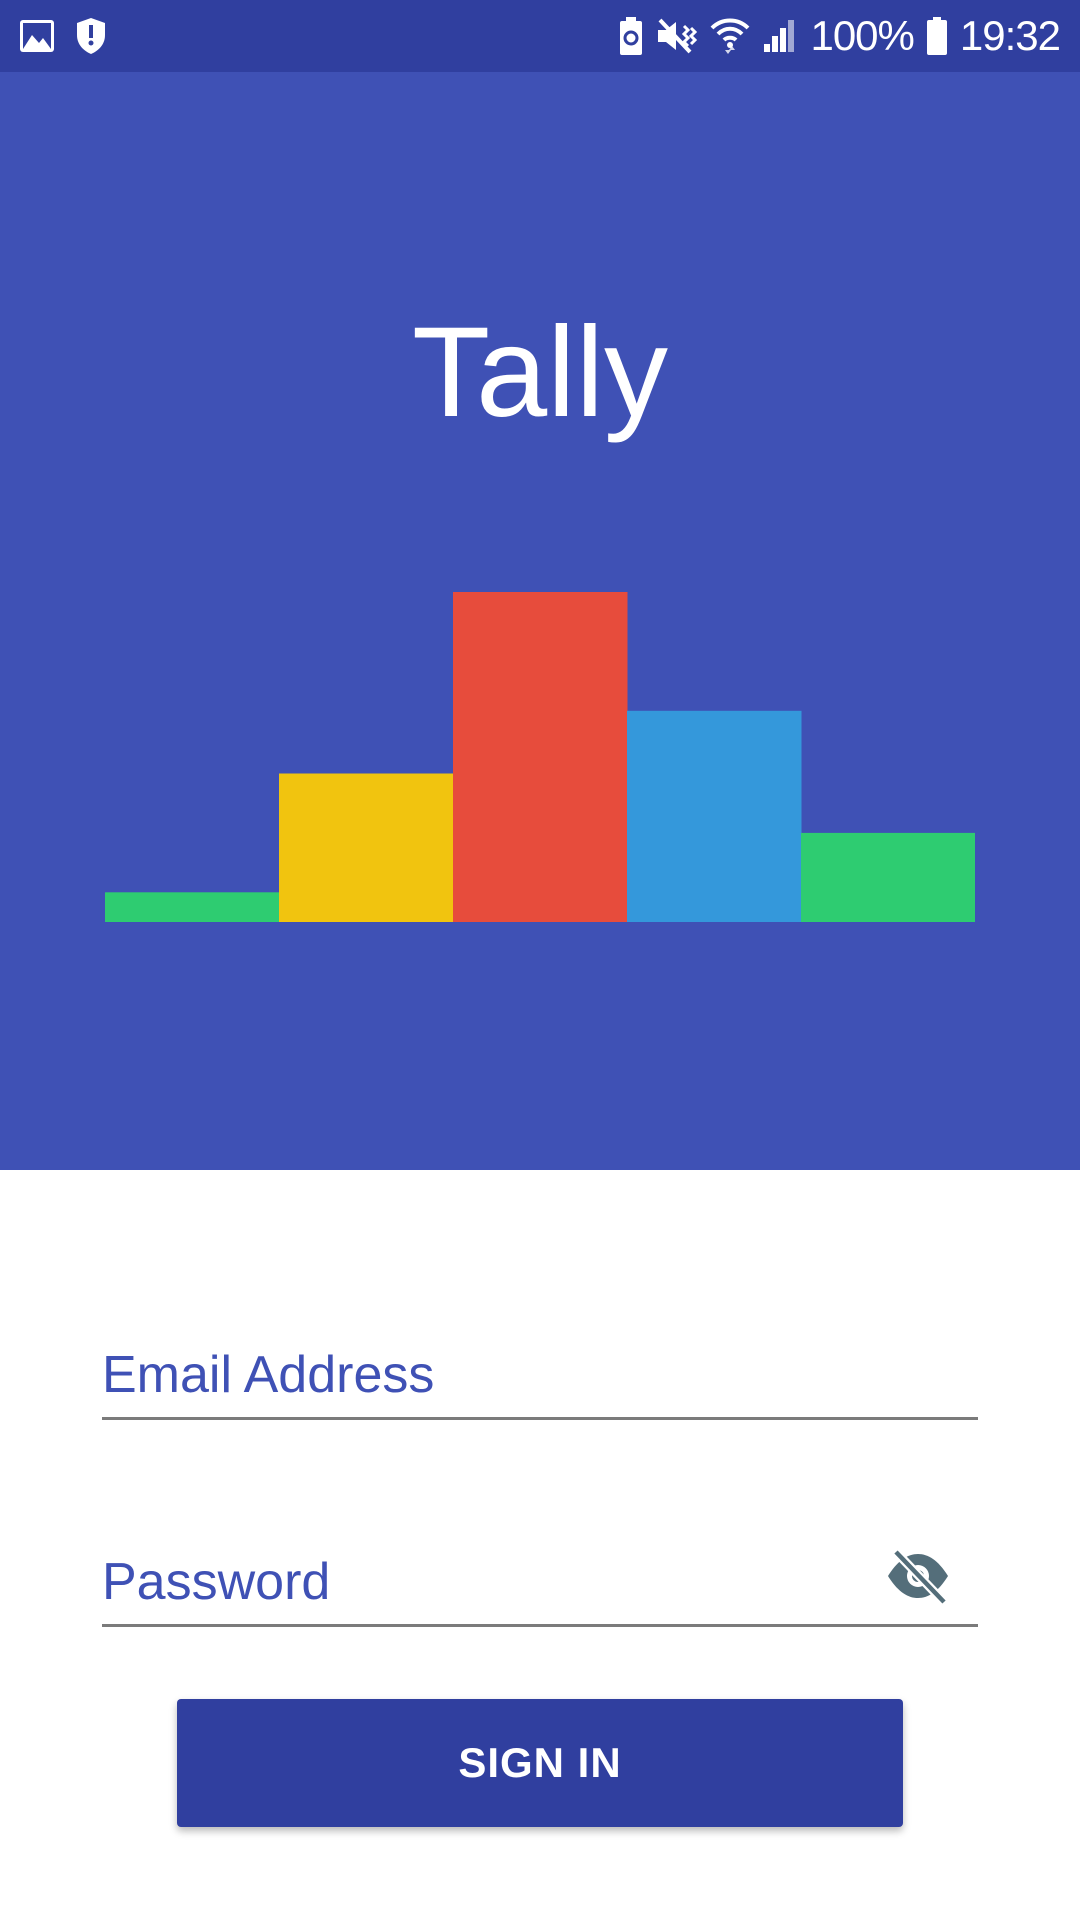 The width and height of the screenshot is (1080, 1920). What do you see at coordinates (37, 36) in the screenshot?
I see `image-icon` at bounding box center [37, 36].